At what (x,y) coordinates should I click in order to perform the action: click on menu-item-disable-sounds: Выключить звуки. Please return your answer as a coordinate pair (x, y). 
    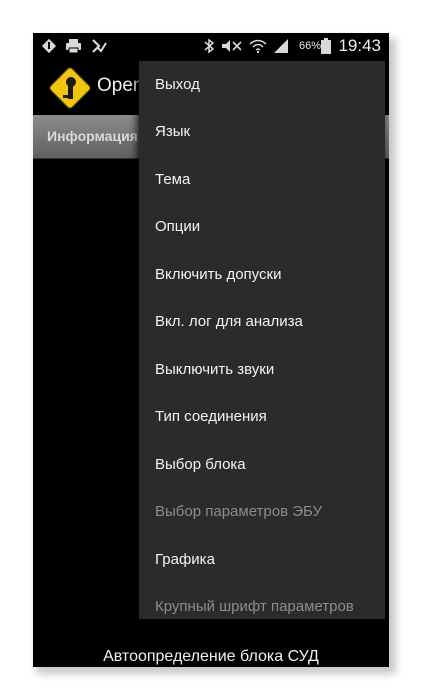
    Looking at the image, I should click on (262, 369).